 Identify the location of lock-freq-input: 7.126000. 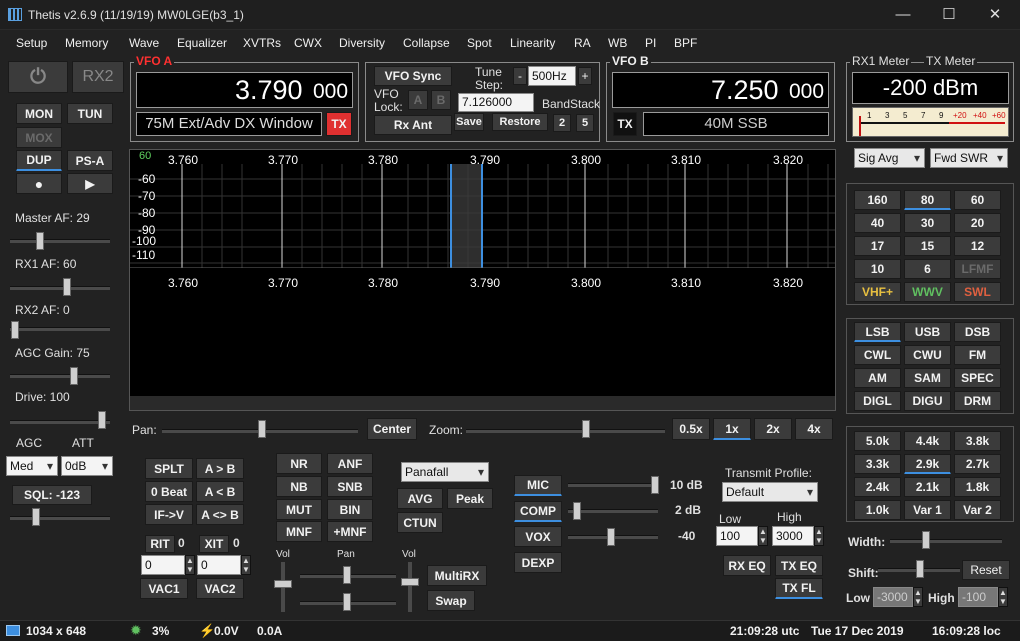
(496, 102).